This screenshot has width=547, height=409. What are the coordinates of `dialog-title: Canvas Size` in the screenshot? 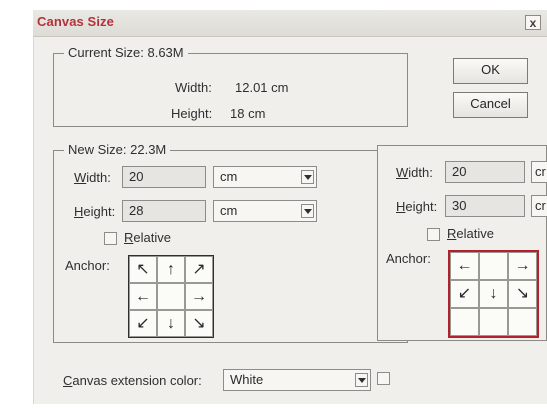 It's located at (75, 21).